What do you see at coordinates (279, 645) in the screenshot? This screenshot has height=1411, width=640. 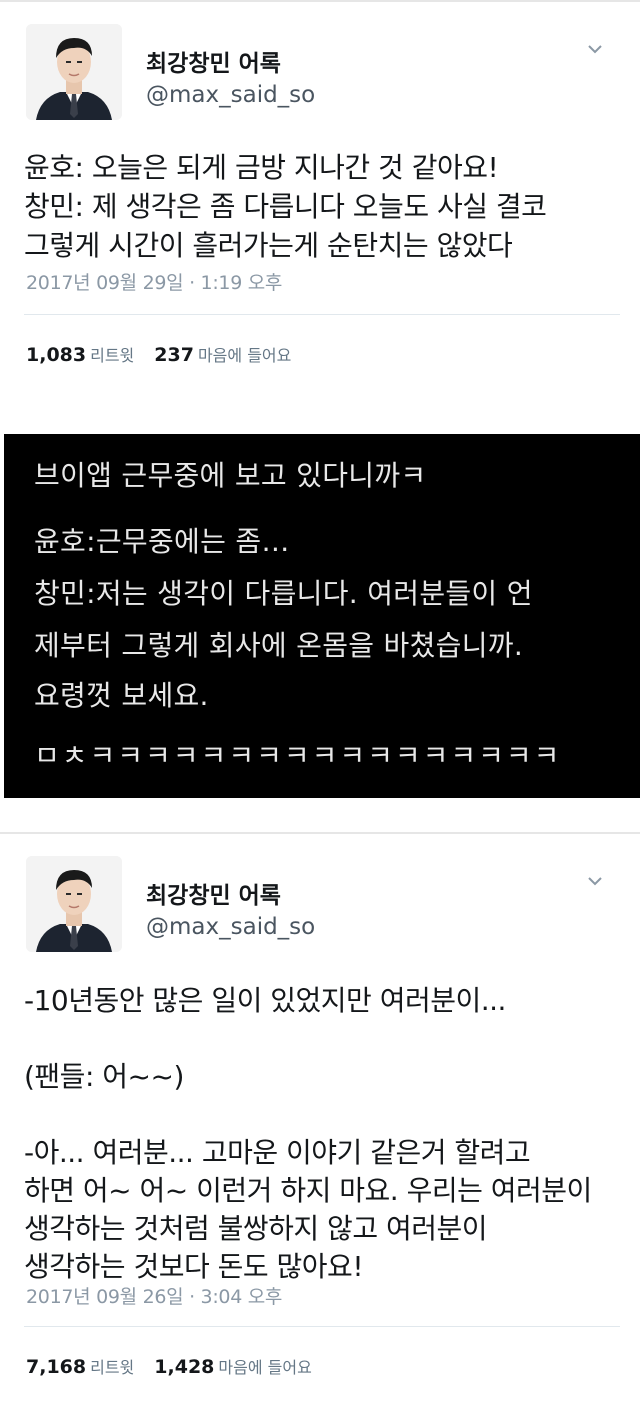 I see `caption-line: 제부터 그렇게 회사에 온몸을 바쳤습니까.` at bounding box center [279, 645].